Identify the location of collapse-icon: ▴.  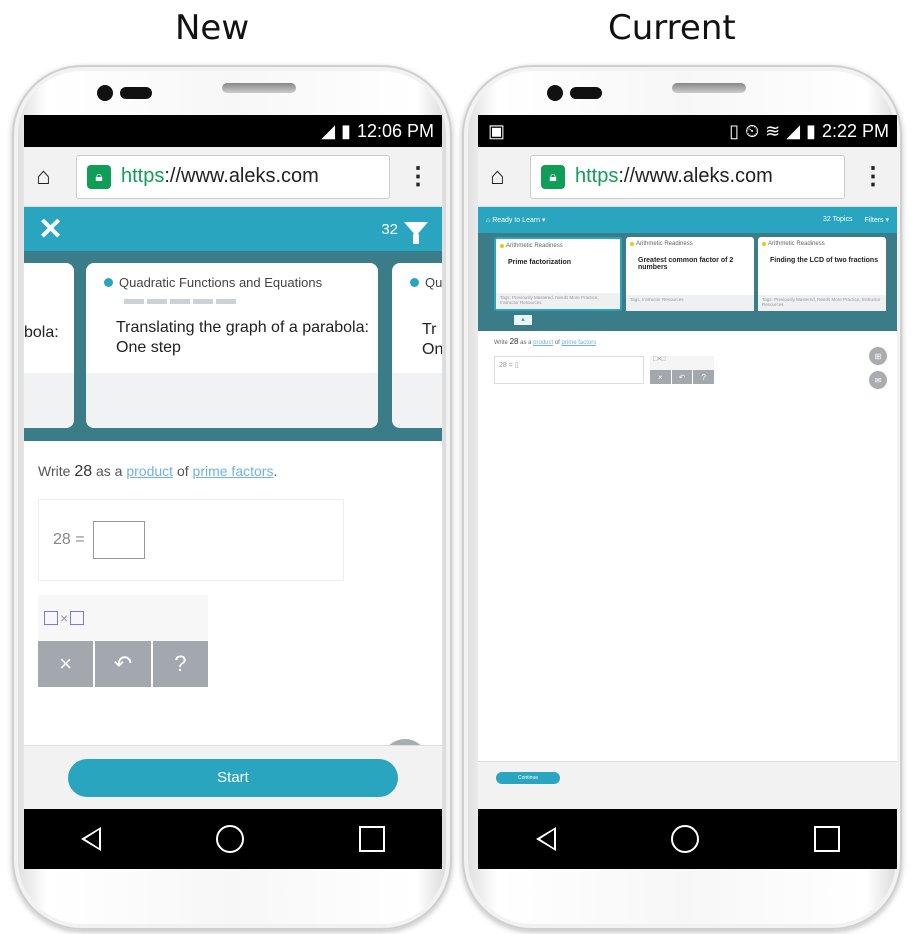
(523, 320).